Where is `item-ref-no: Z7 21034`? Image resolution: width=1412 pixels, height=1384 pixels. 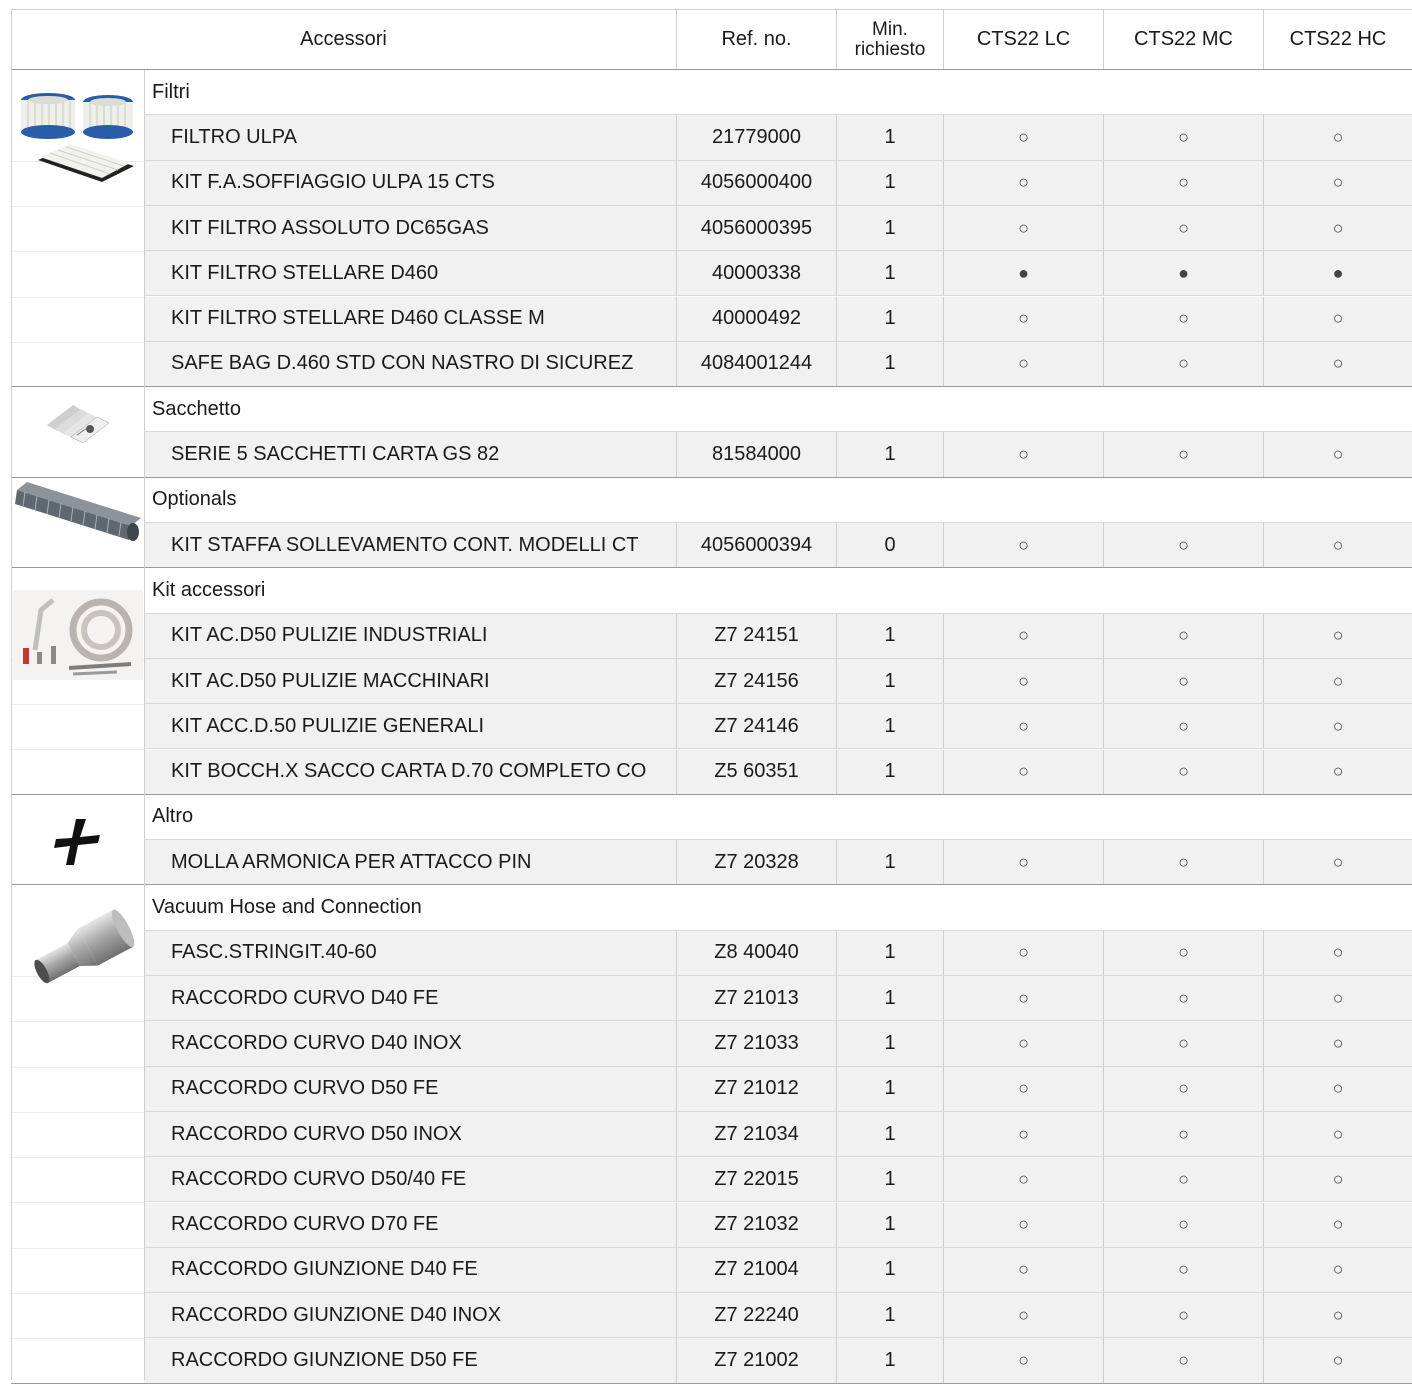
item-ref-no: Z7 21034 is located at coordinates (756, 1134).